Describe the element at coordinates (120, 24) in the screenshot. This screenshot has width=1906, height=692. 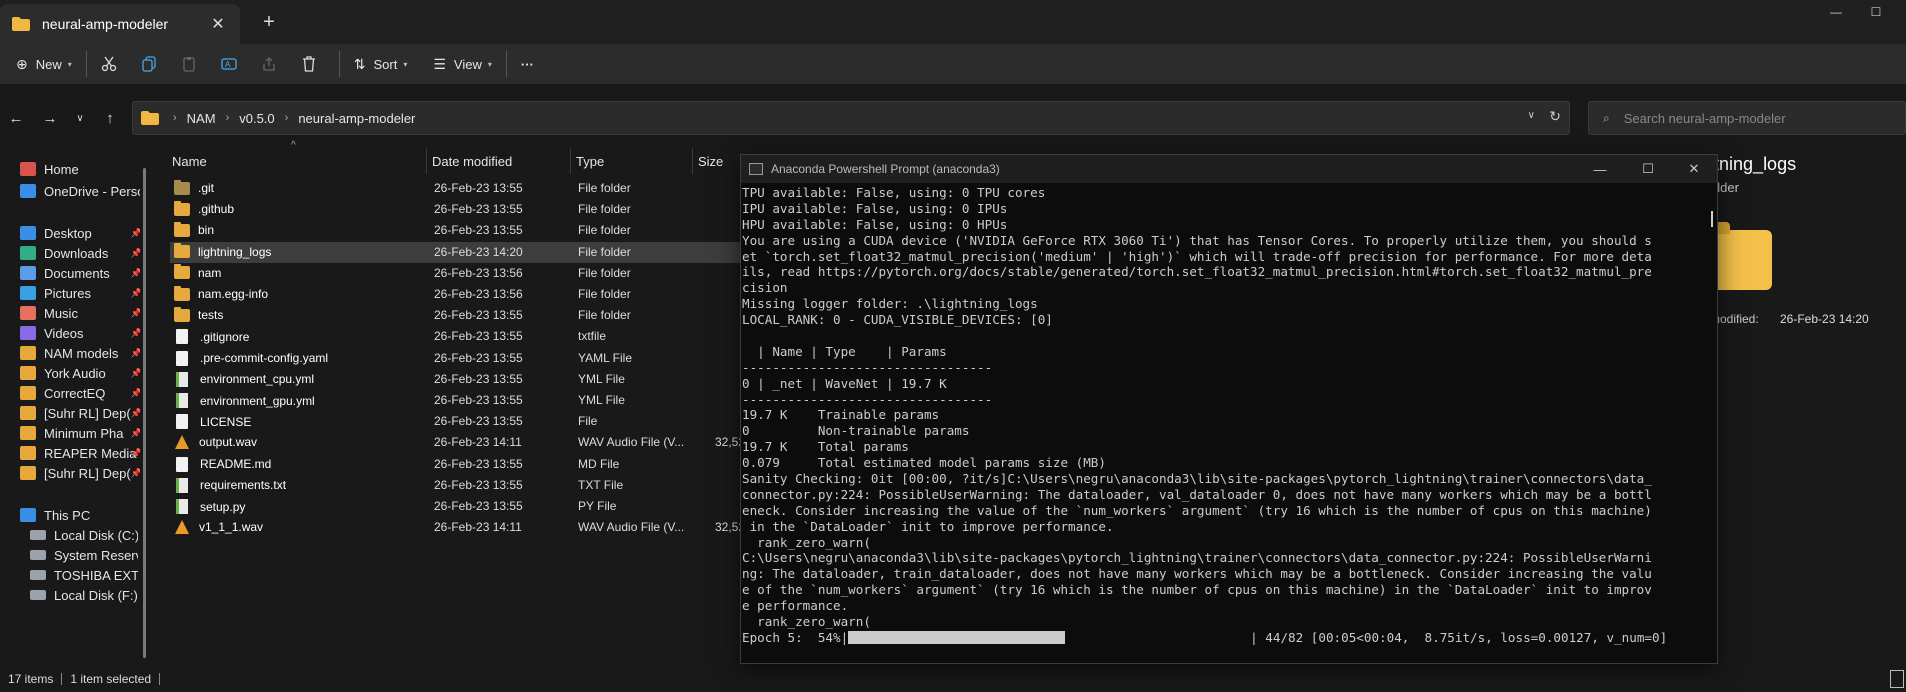
I see `tab-neural-amp-modeler: neural-amp-modeler ✕` at that location.